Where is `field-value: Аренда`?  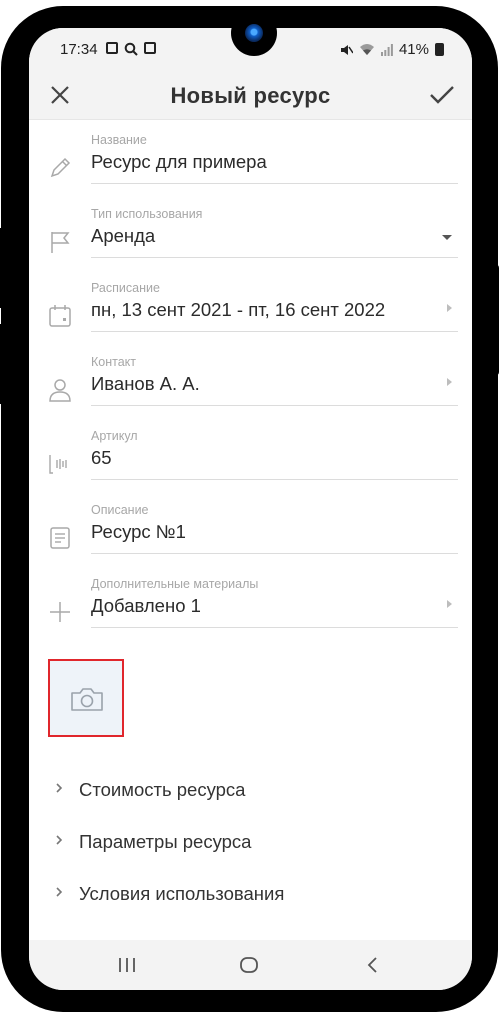
field-value: Аренда is located at coordinates (123, 236).